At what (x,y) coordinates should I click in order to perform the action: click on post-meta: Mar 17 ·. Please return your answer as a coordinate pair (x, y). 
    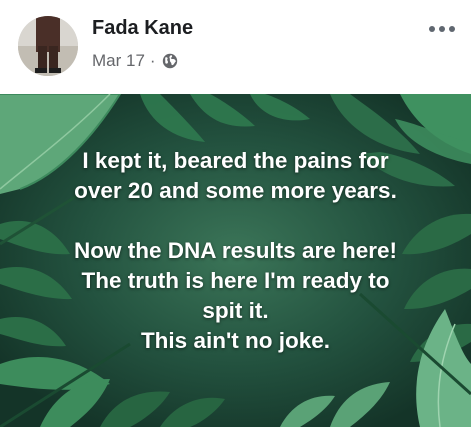
    Looking at the image, I should click on (135, 61).